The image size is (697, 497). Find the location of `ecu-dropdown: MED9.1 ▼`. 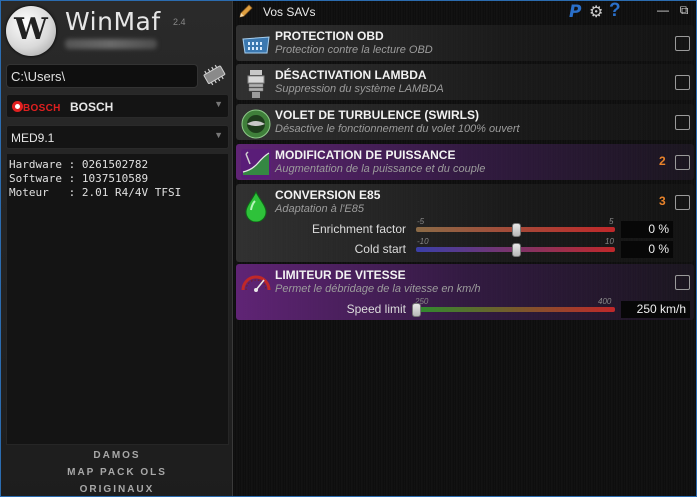

ecu-dropdown: MED9.1 ▼ is located at coordinates (117, 137).